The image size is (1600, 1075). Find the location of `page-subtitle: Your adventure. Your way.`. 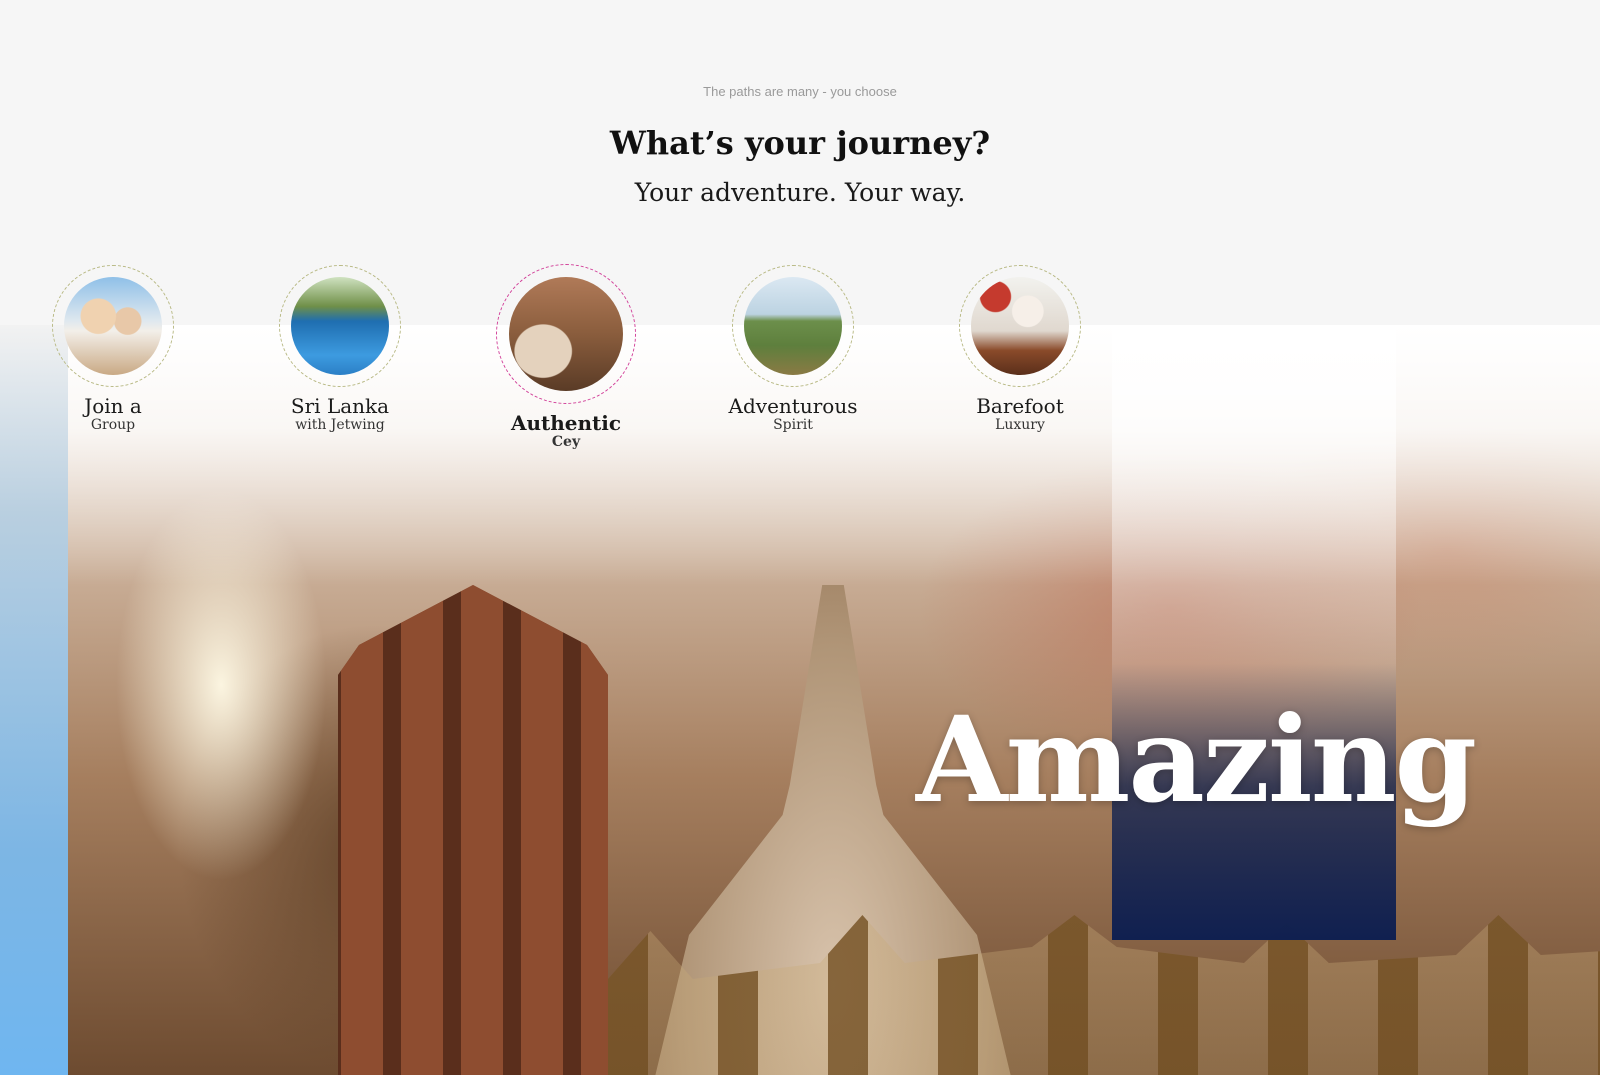

page-subtitle: Your adventure. Your way. is located at coordinates (800, 192).